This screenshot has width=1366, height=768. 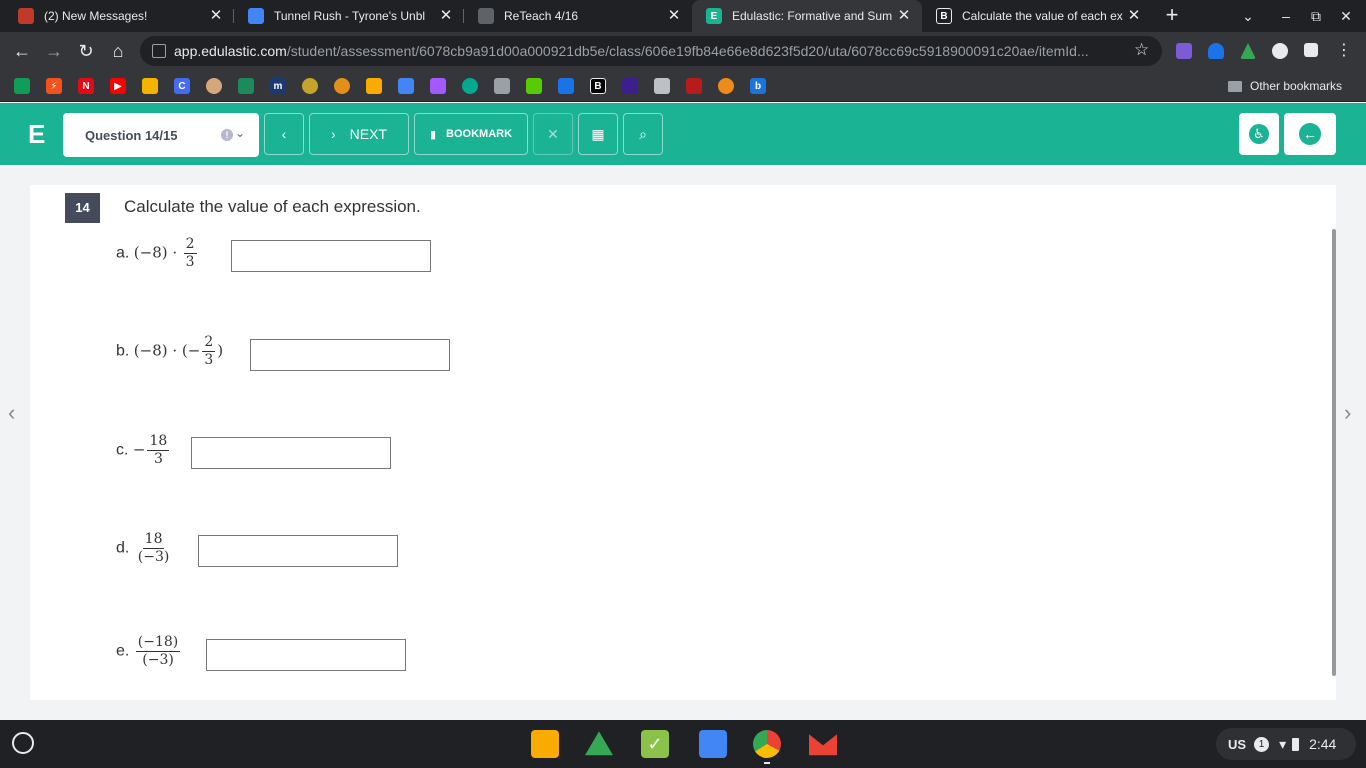 What do you see at coordinates (22, 86) in the screenshot?
I see `classroom-bookmark-icon` at bounding box center [22, 86].